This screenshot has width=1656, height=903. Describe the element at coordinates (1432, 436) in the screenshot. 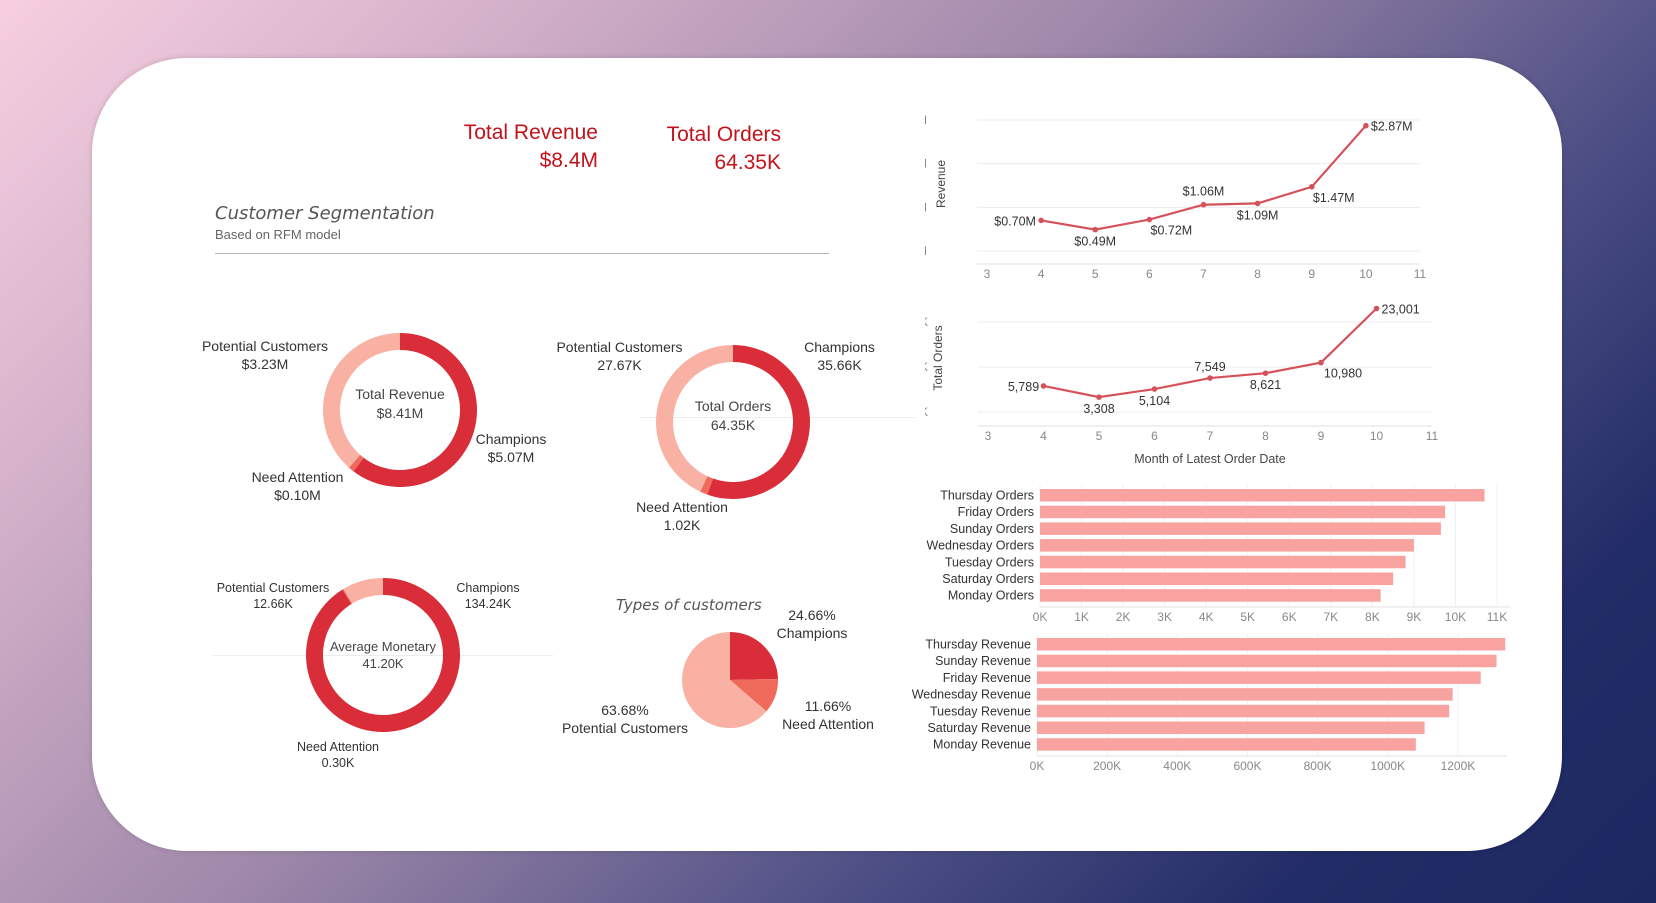

I see `x-tick-label: 11` at that location.